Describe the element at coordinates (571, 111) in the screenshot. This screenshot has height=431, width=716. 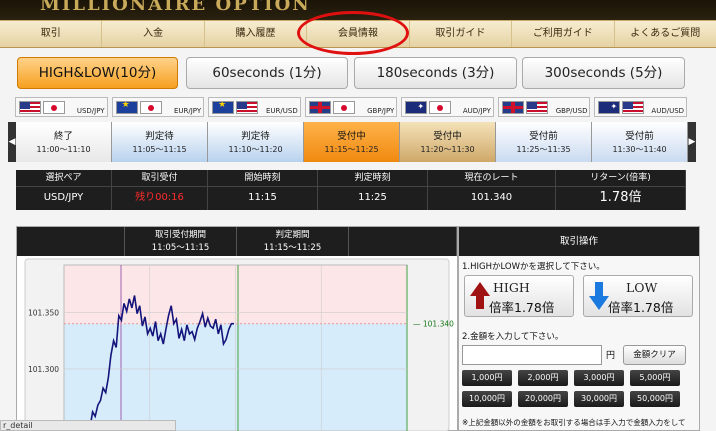
I see `currency-pair-label: GBP/USD` at that location.